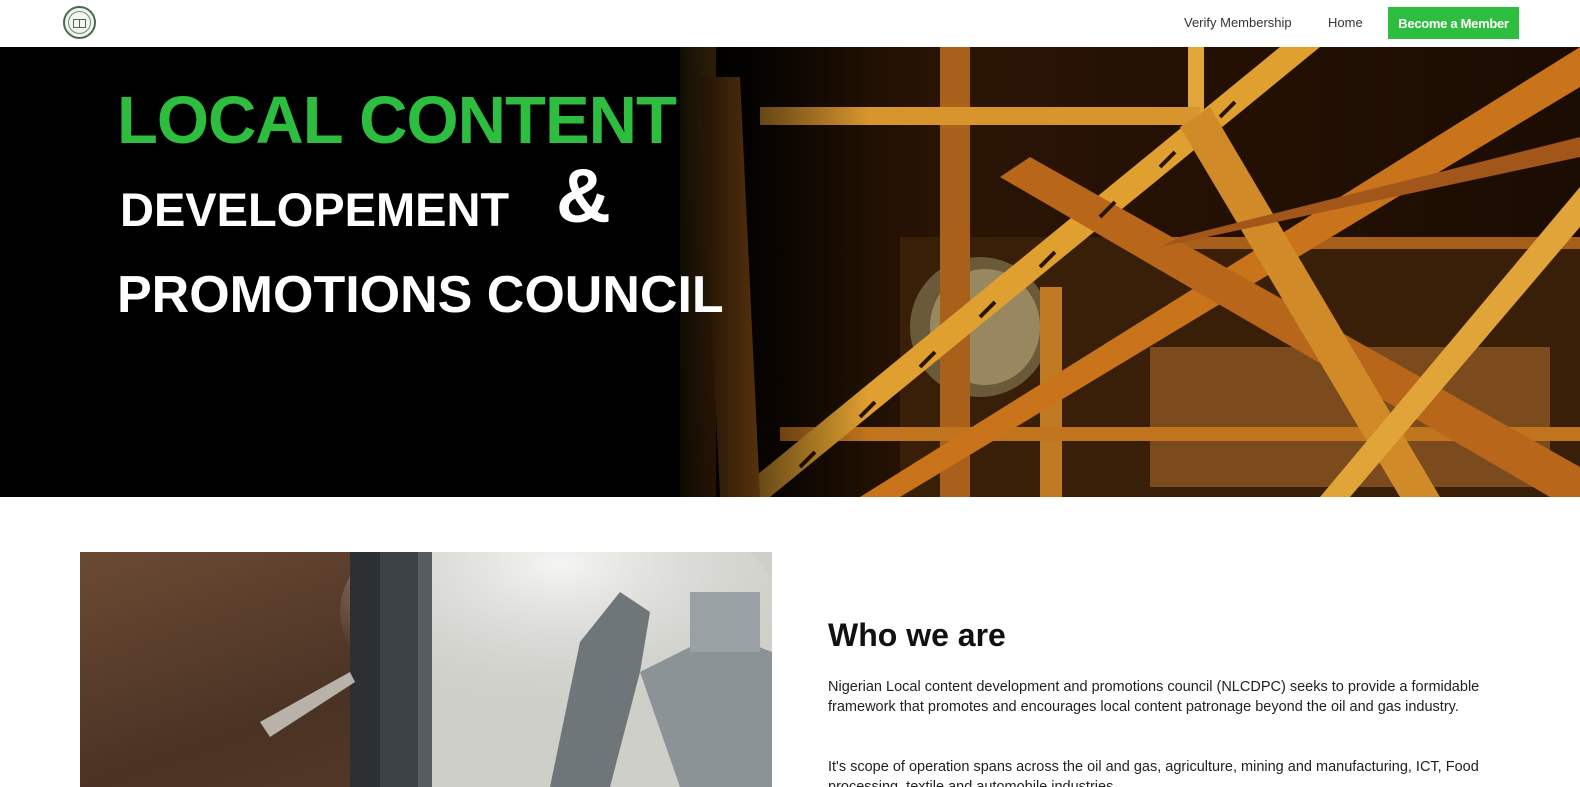 This screenshot has width=1580, height=787. I want to click on become-member-button: Become a Member, so click(1453, 23).